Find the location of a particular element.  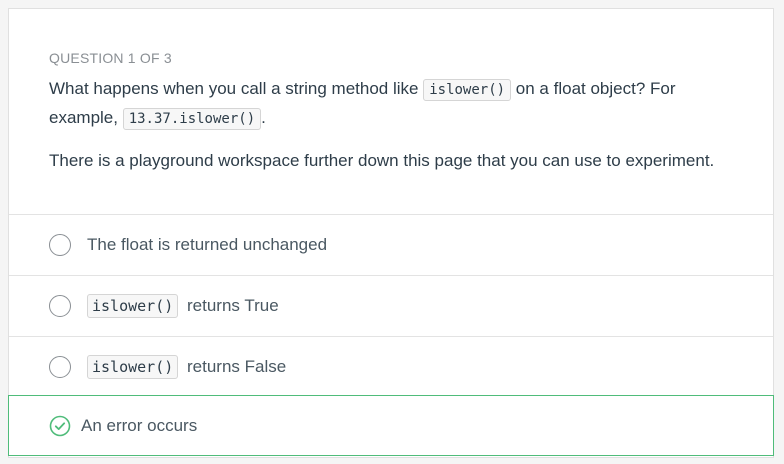

answer-option: islower() returns True is located at coordinates (391, 306).